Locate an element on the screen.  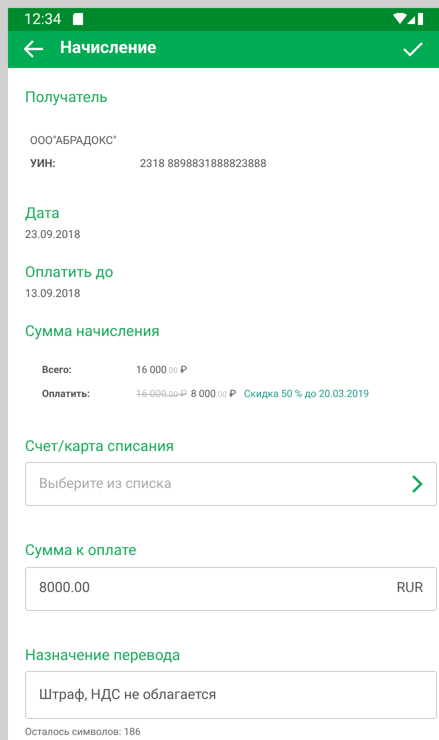
section-label: Сумма к оплате is located at coordinates (81, 550).